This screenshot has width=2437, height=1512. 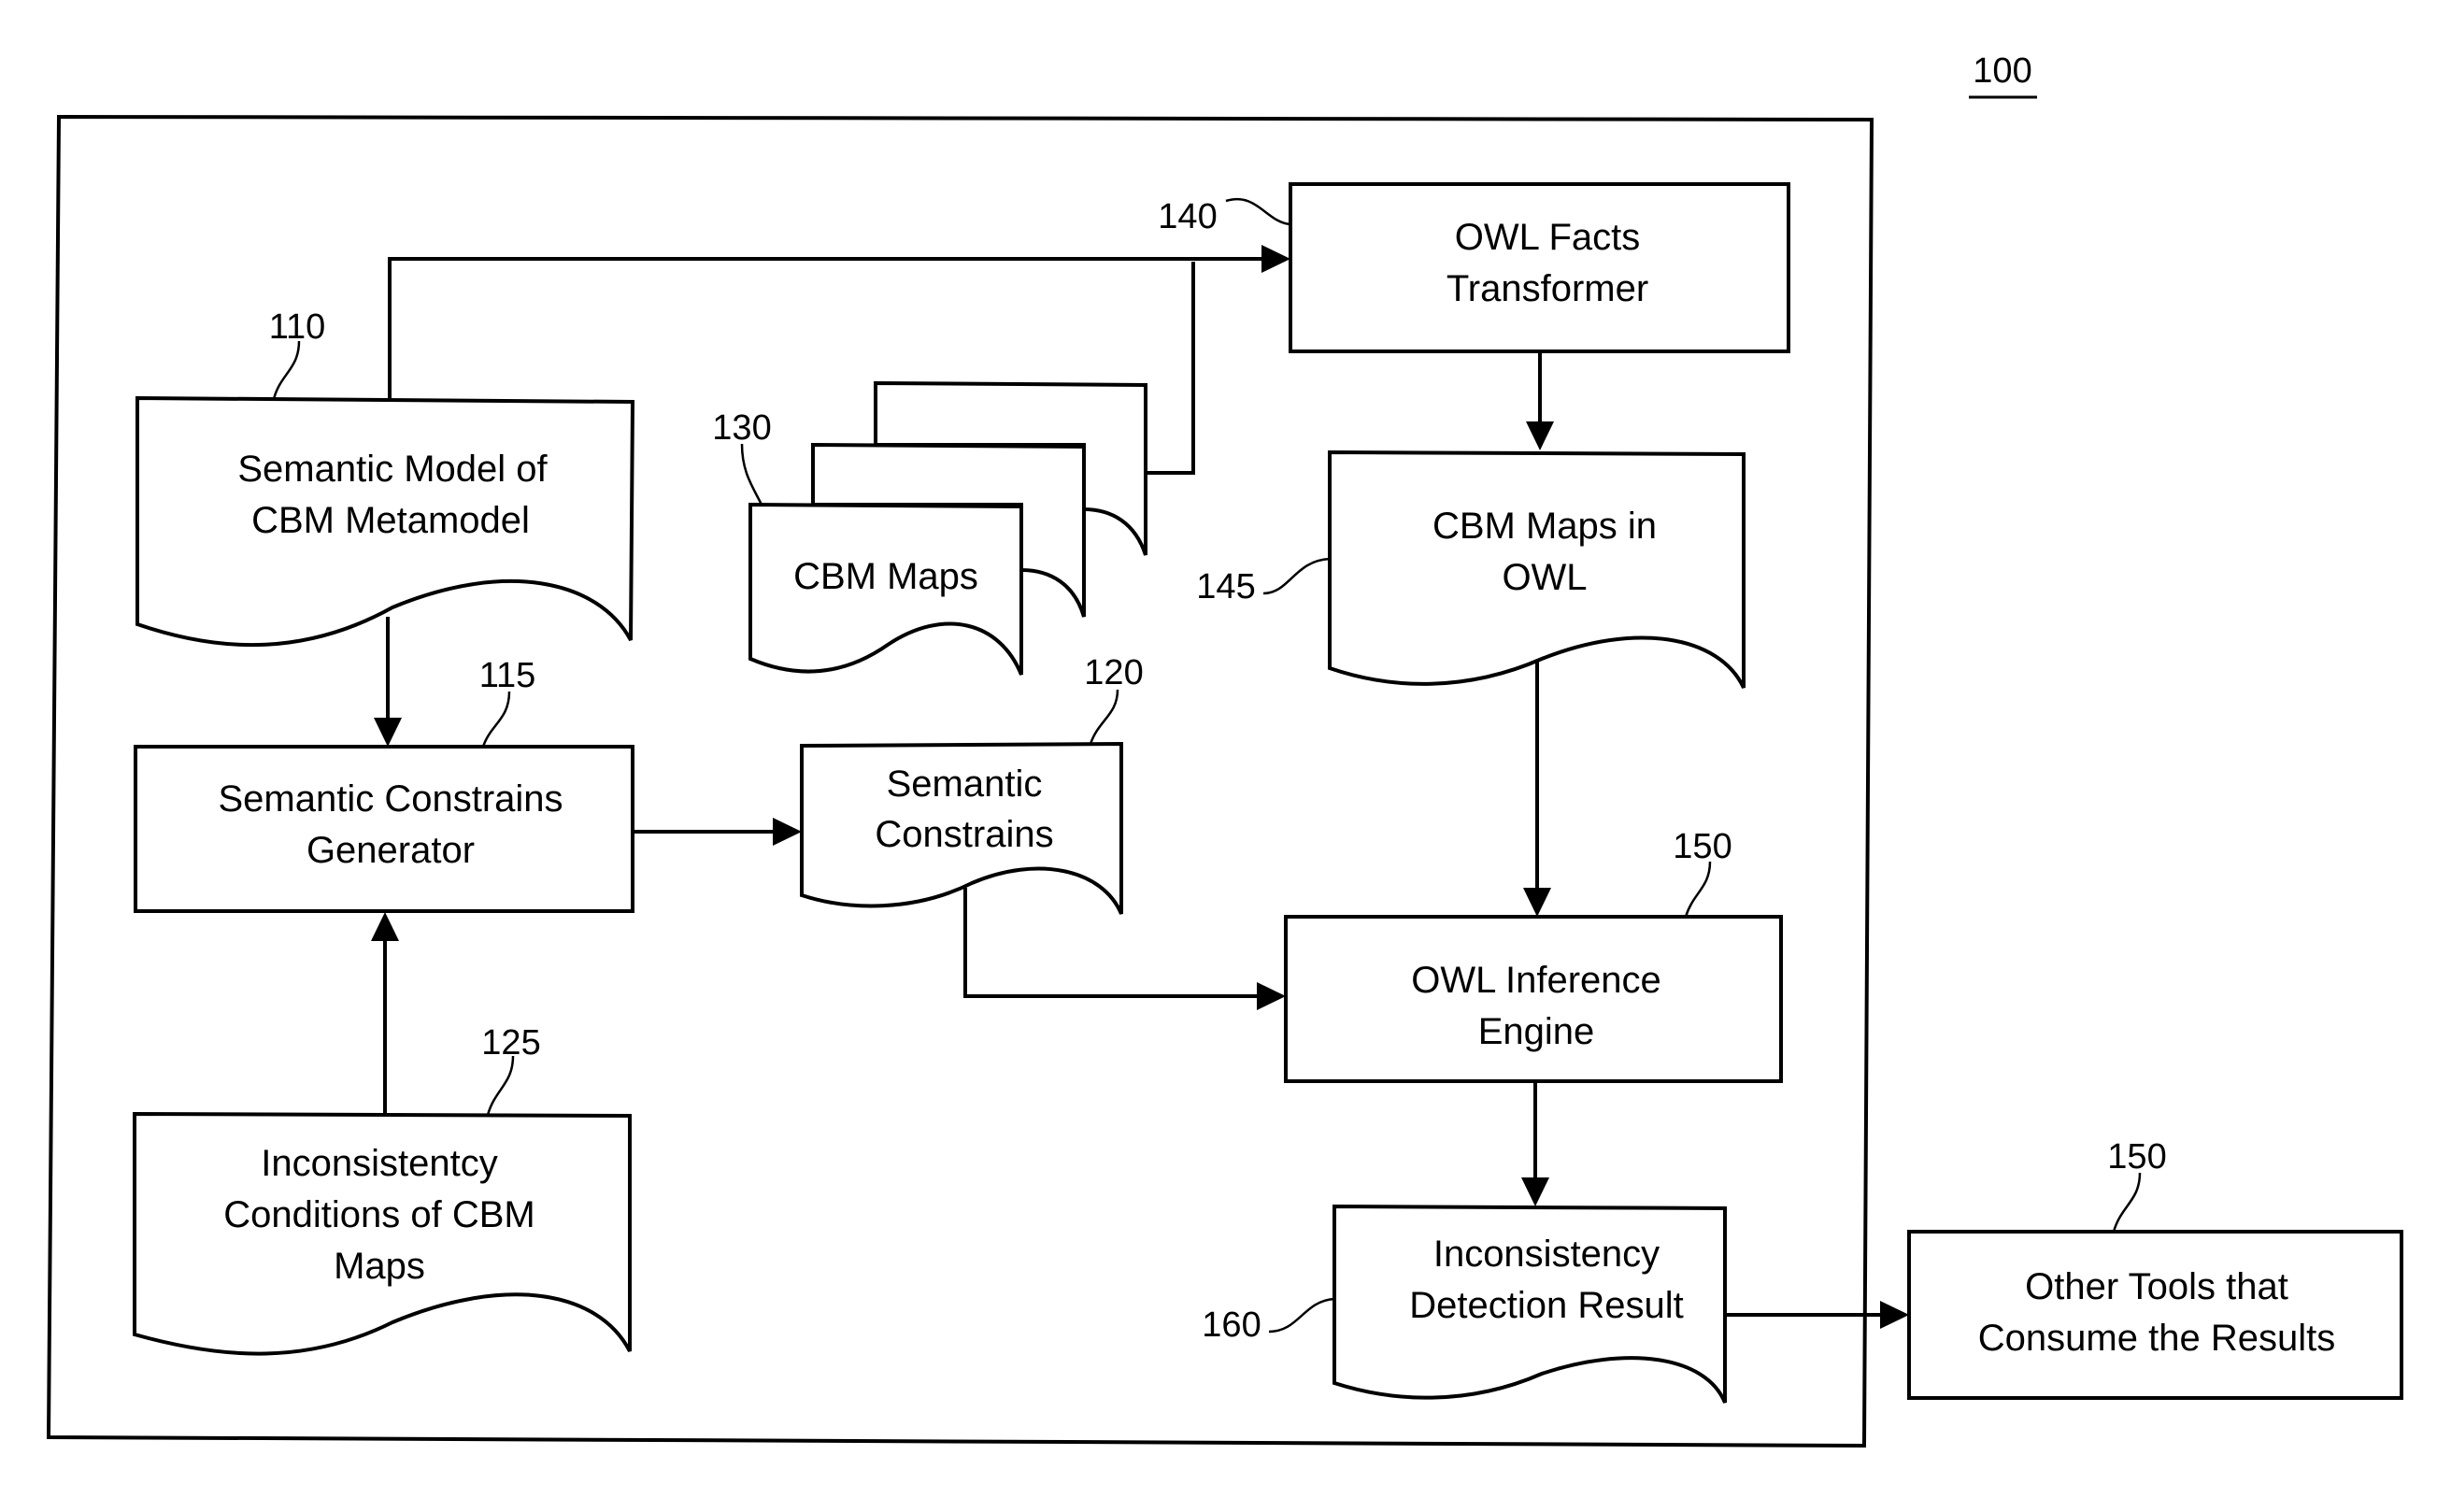 I want to click on node-semantic-constraints: Semantic Constrains, so click(x=961, y=828).